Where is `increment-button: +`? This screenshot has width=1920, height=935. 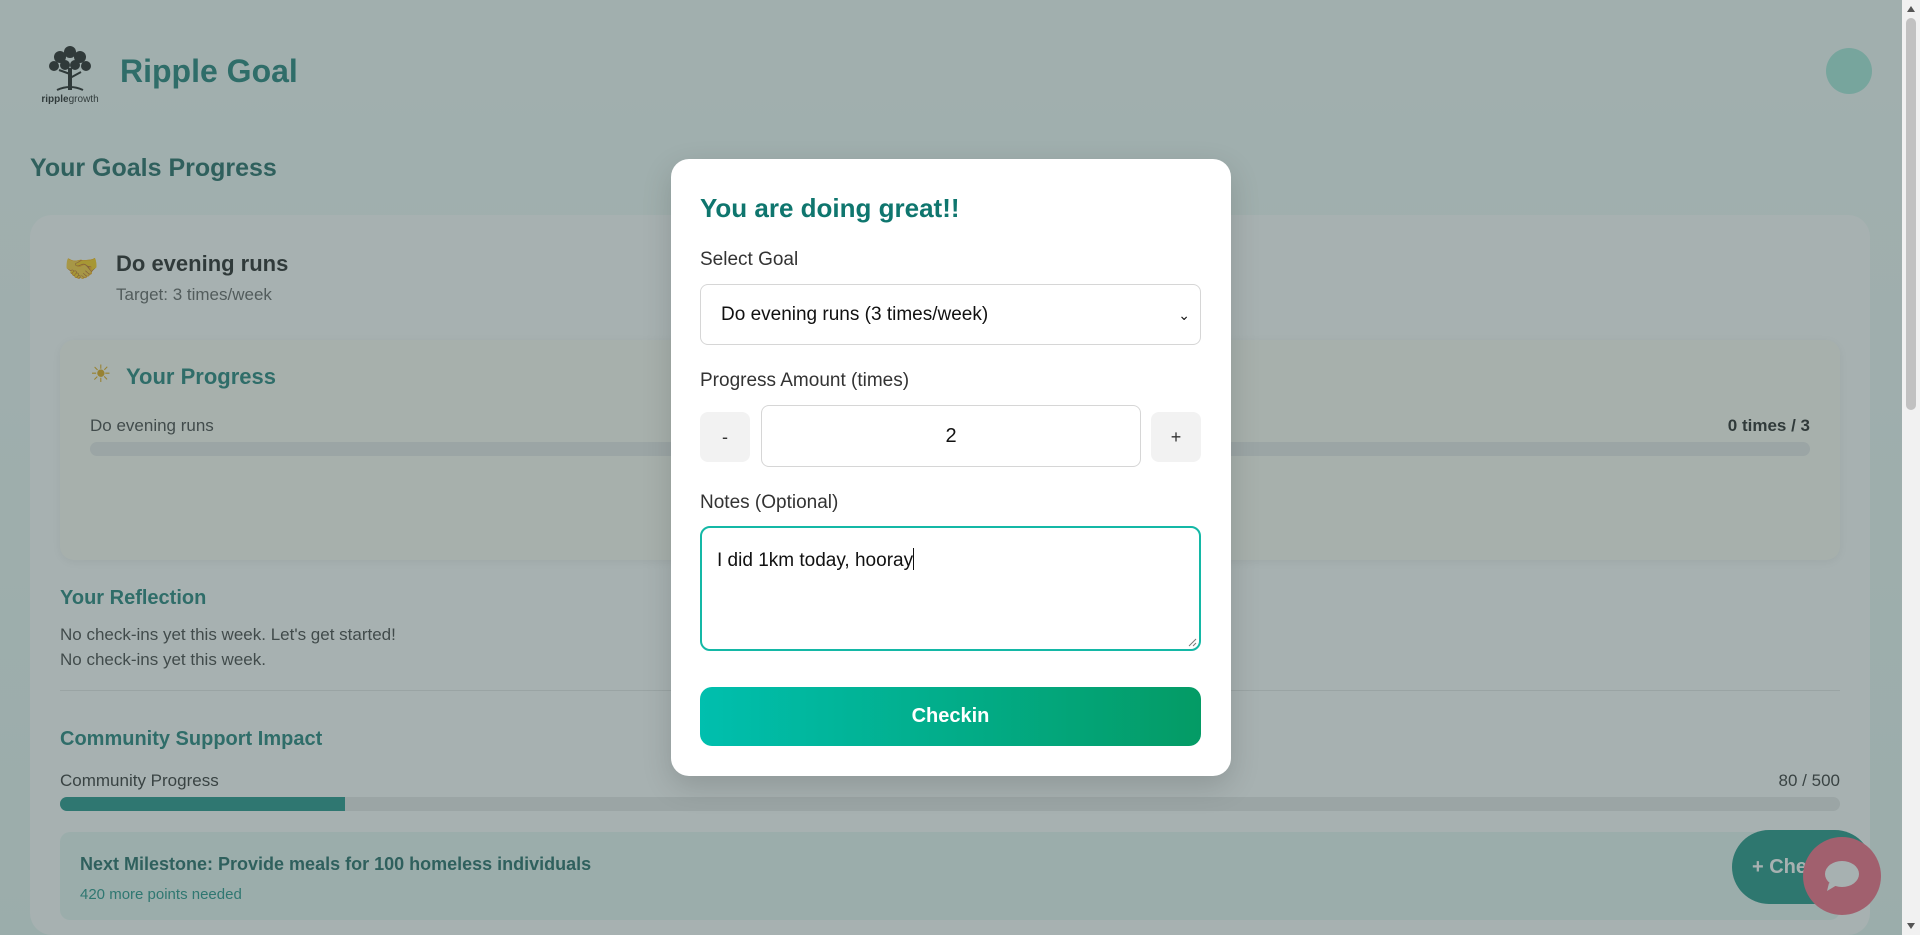 increment-button: + is located at coordinates (1176, 437).